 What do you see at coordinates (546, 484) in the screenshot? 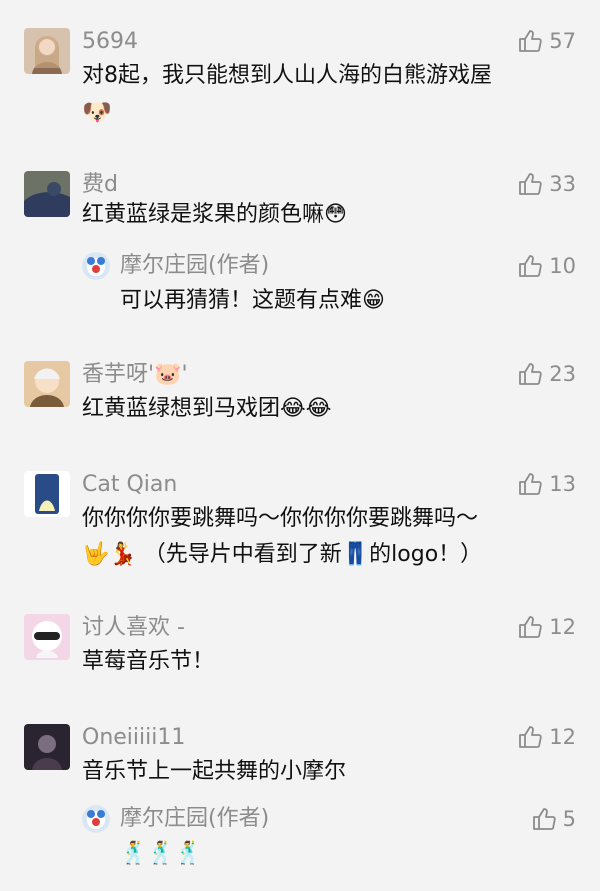
I see `like-button: 13` at bounding box center [546, 484].